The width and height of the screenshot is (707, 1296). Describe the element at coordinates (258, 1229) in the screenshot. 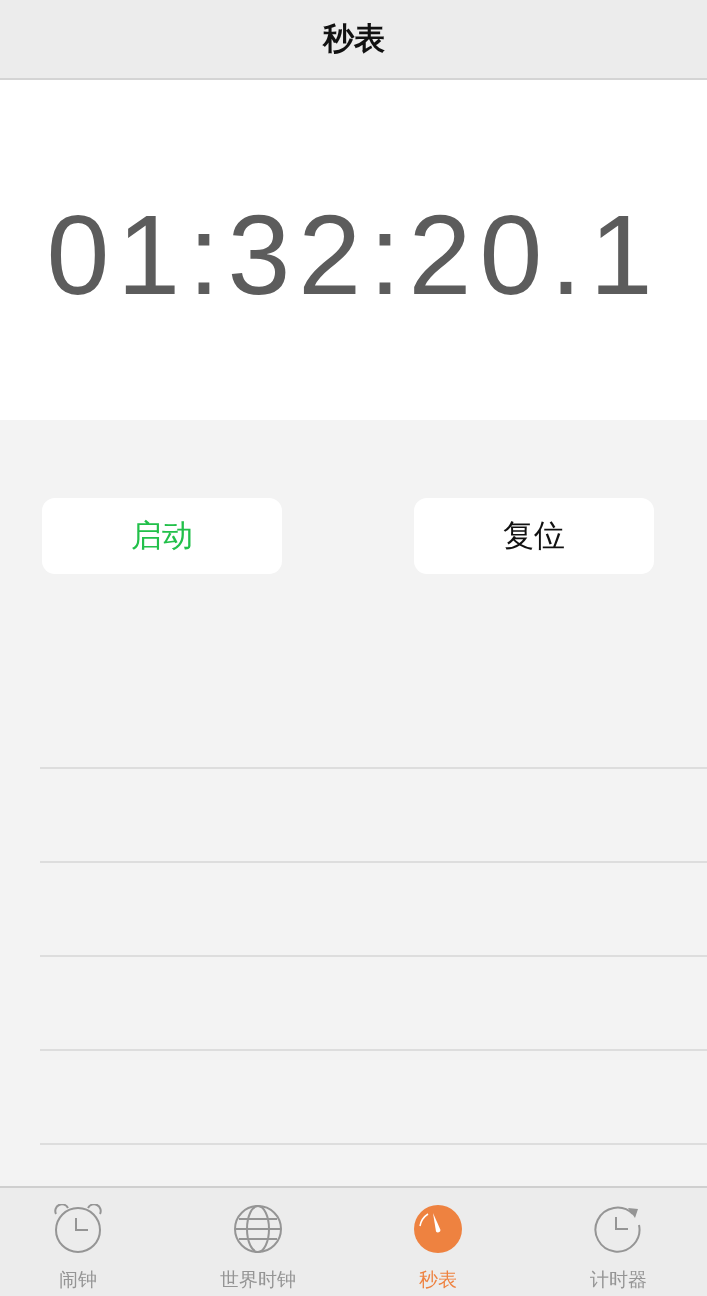

I see `globe-icon` at that location.